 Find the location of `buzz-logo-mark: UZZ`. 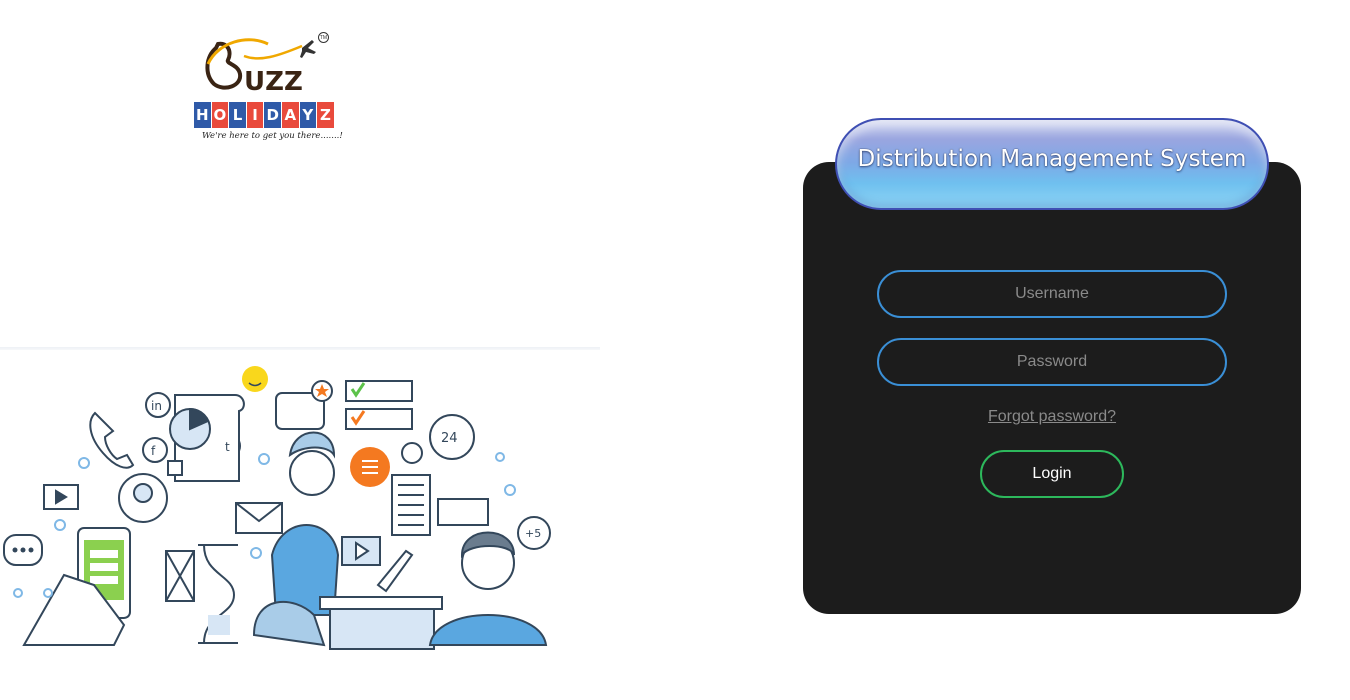

buzz-logo-mark: UZZ is located at coordinates (260, 67).